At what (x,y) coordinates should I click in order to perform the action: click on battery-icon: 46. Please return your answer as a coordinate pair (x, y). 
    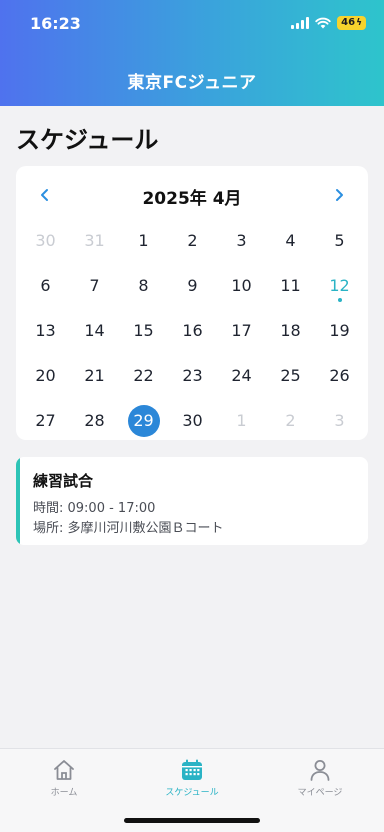
    Looking at the image, I should click on (351, 23).